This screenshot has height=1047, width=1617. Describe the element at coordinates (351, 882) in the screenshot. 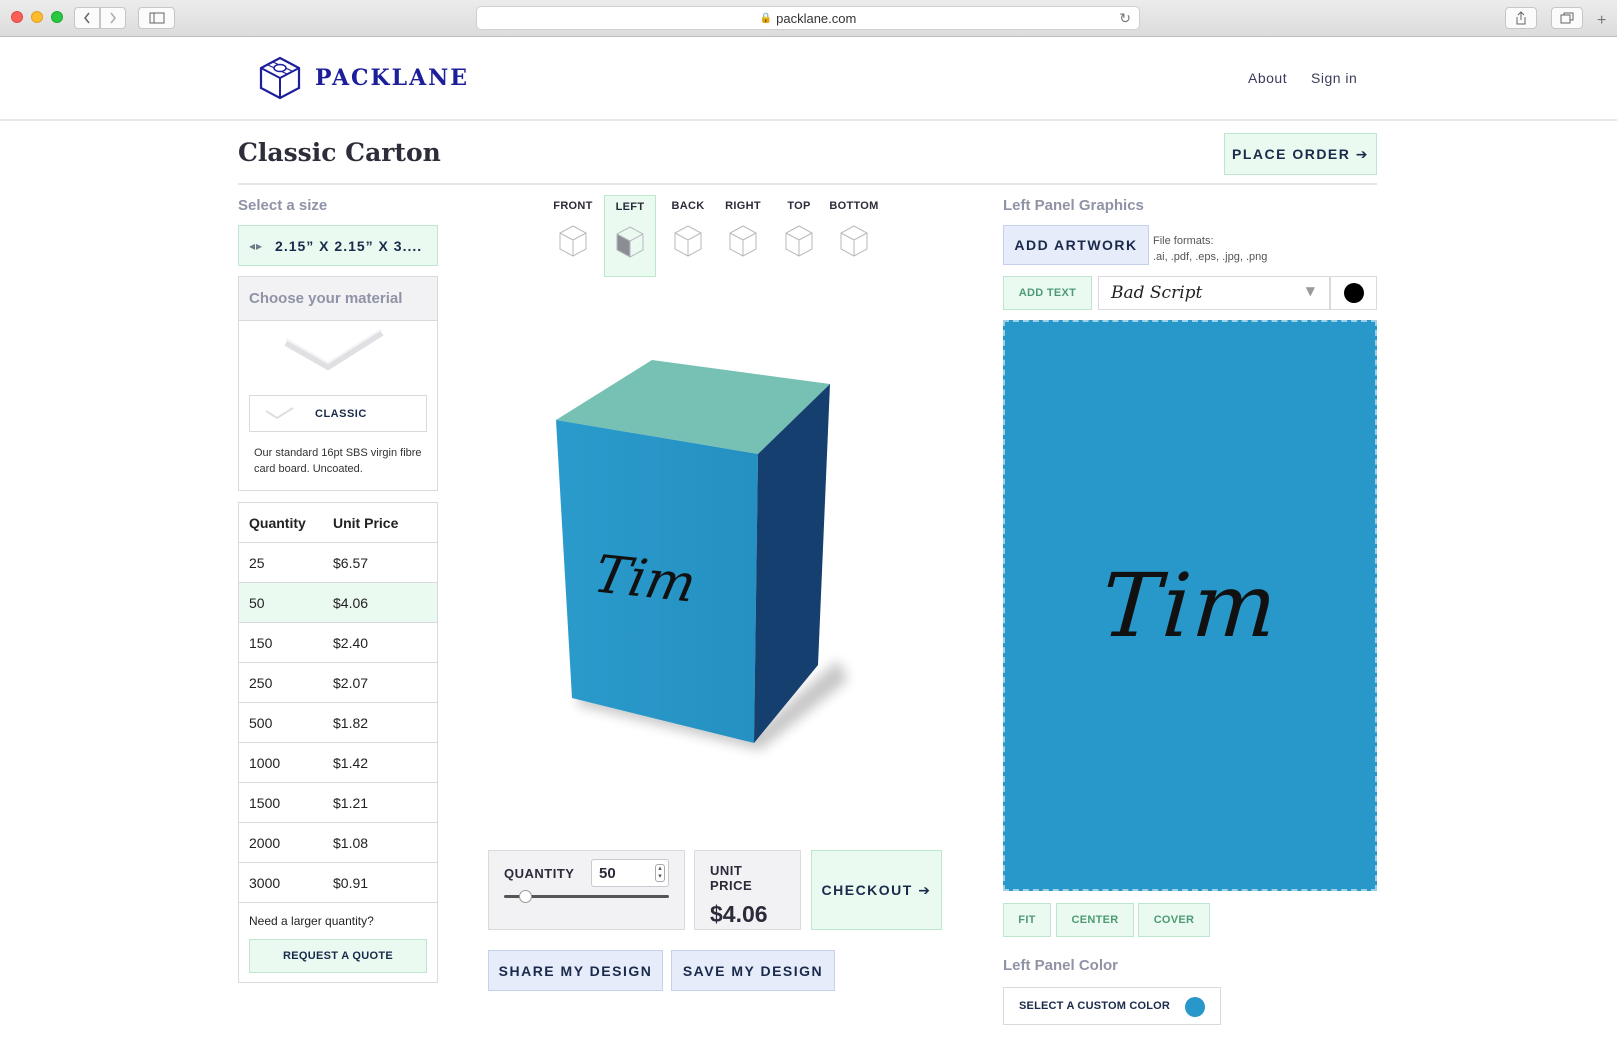

I see `row-unit-price: $0.91` at that location.